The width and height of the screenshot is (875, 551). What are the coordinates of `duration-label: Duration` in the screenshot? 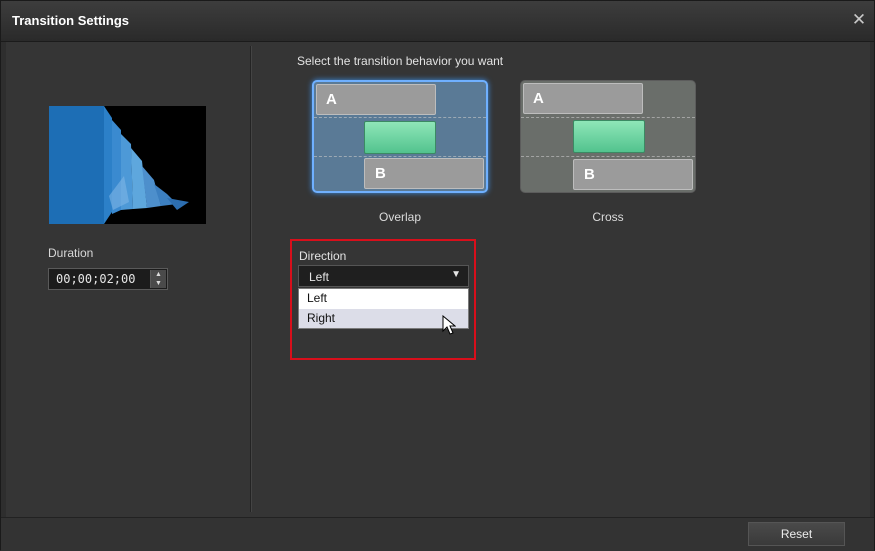 It's located at (71, 253).